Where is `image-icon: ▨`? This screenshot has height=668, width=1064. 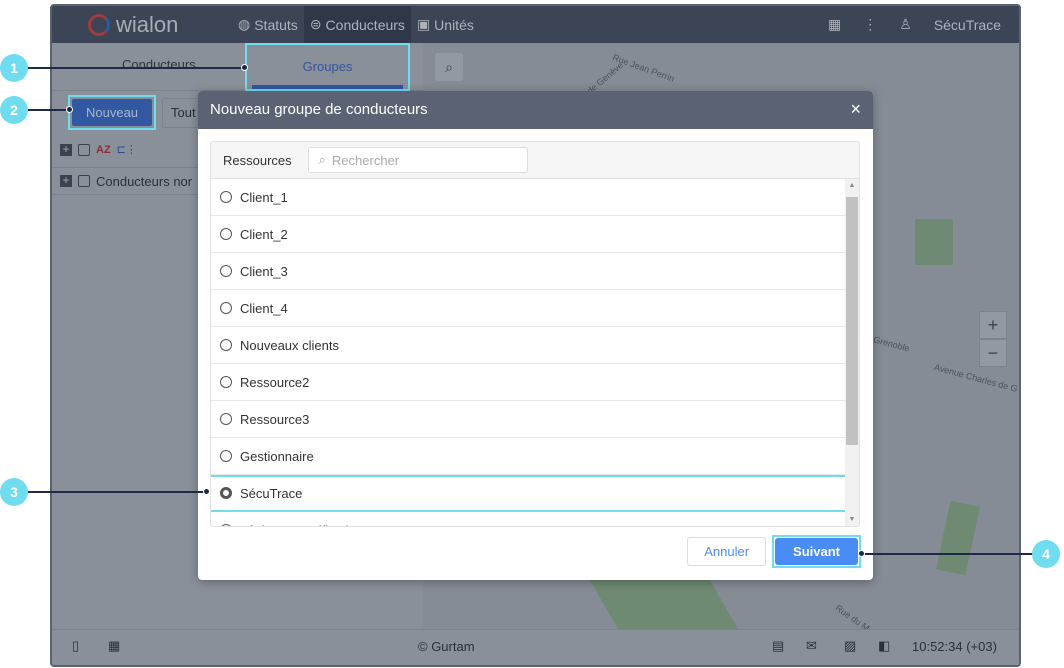 image-icon: ▨ is located at coordinates (850, 646).